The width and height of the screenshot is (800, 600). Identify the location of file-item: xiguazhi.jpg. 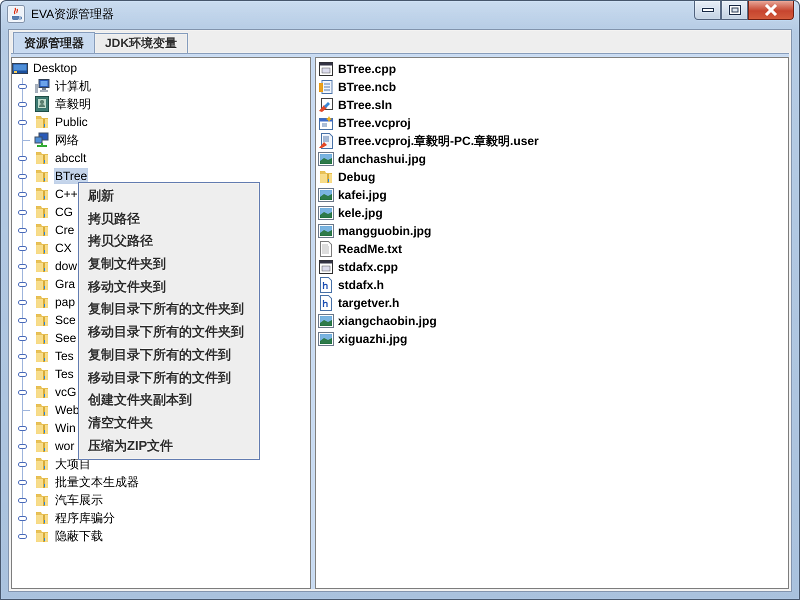
(373, 339).